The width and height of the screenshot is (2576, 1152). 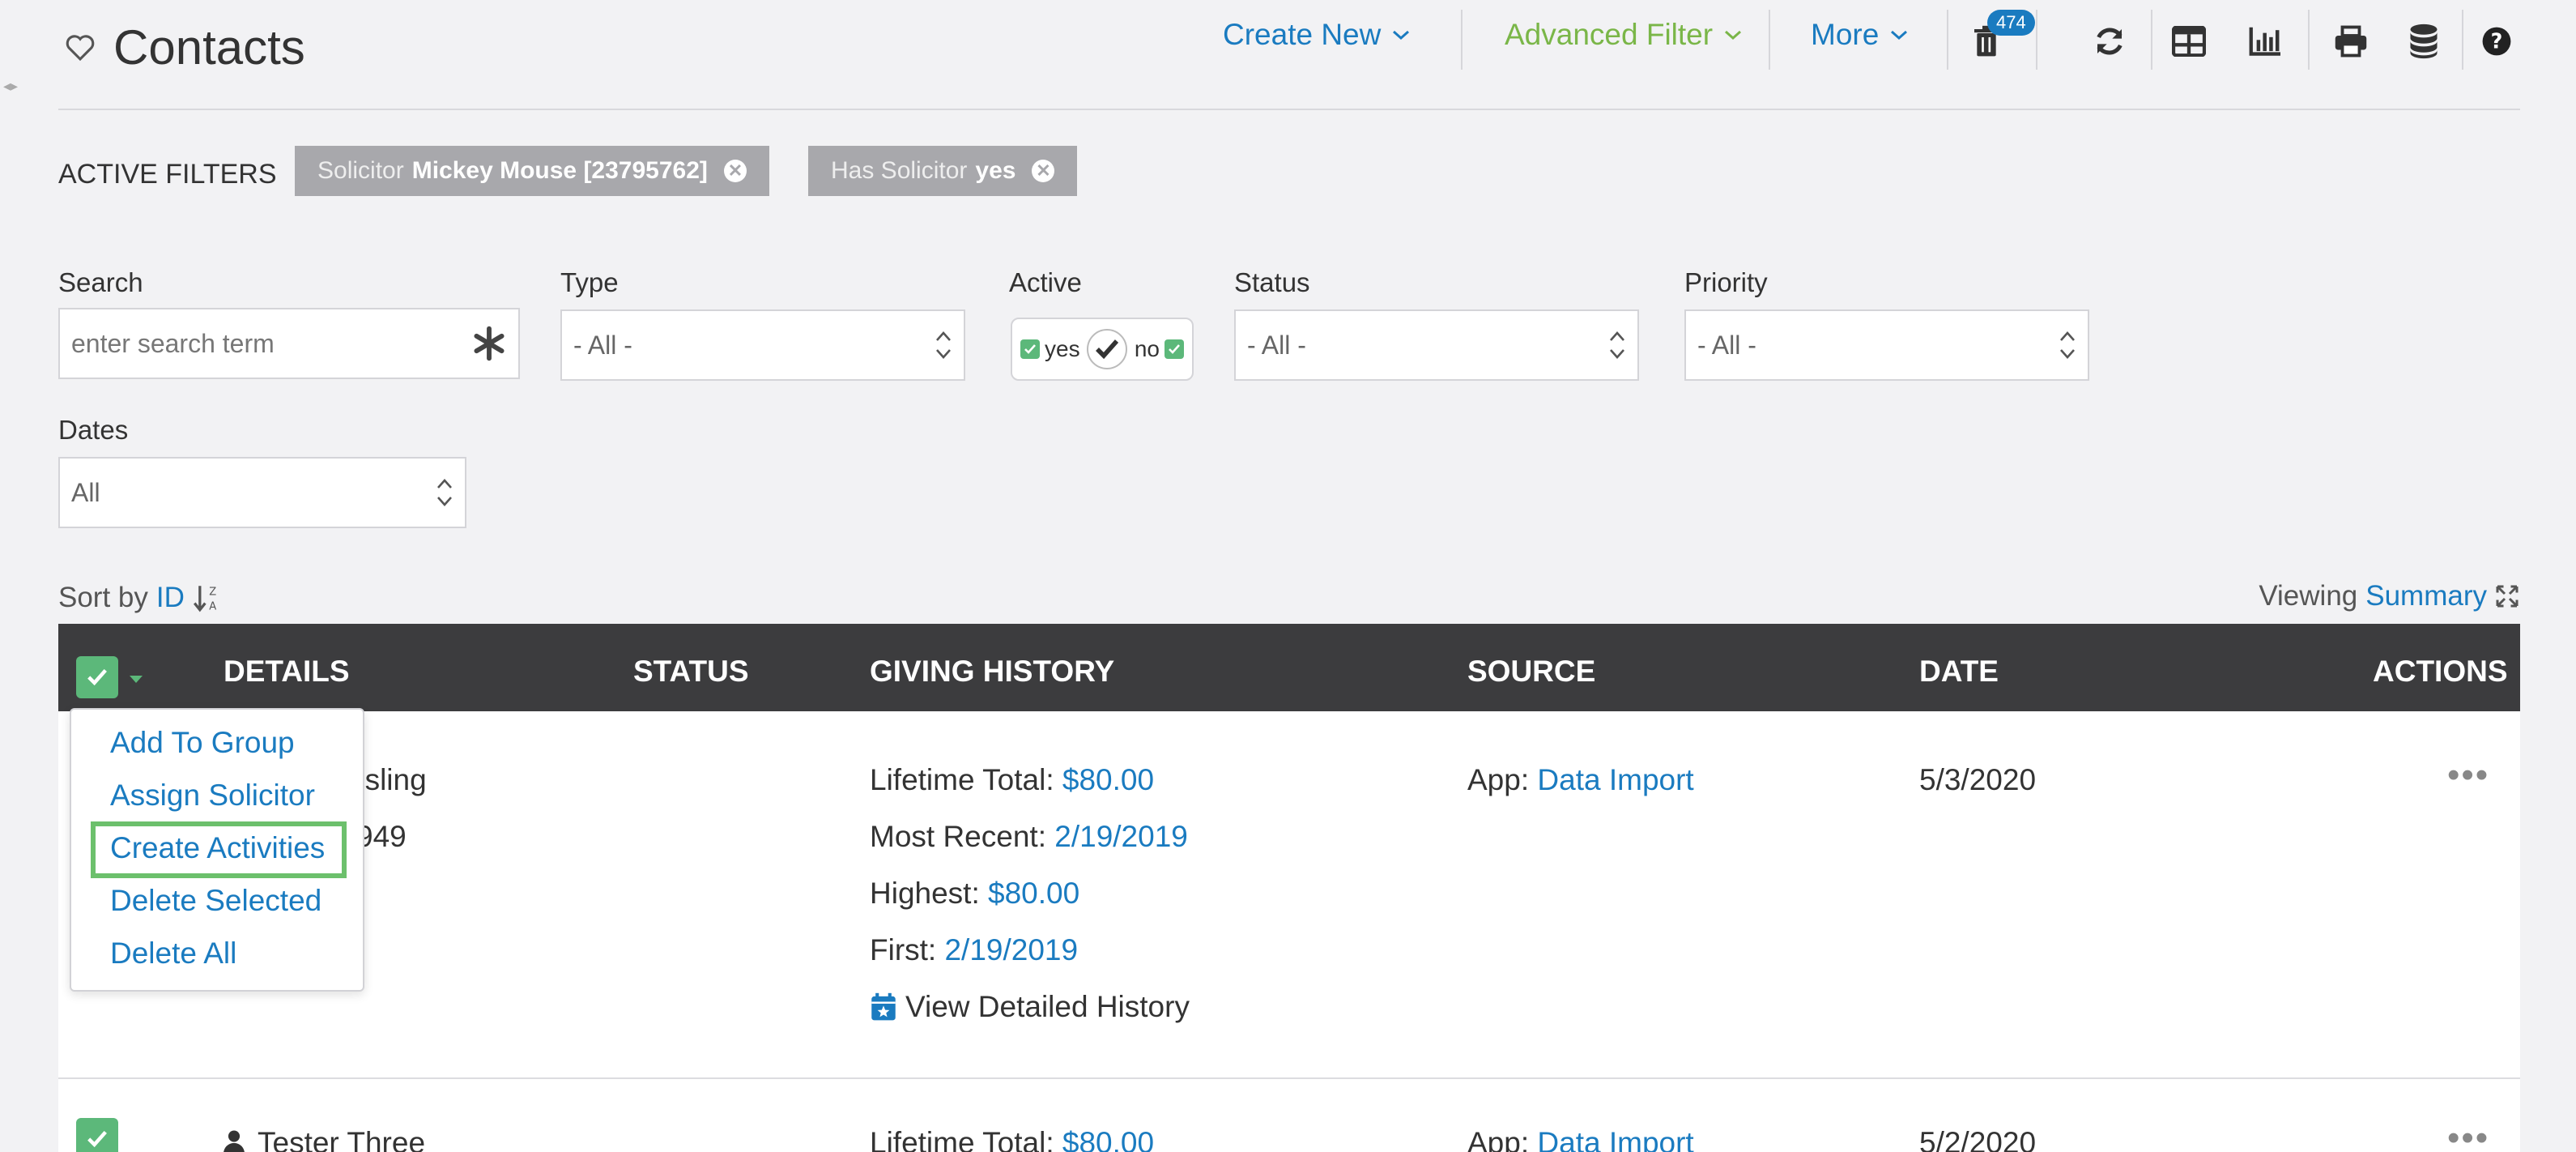 What do you see at coordinates (1276, 345) in the screenshot?
I see `status-value: - All -` at bounding box center [1276, 345].